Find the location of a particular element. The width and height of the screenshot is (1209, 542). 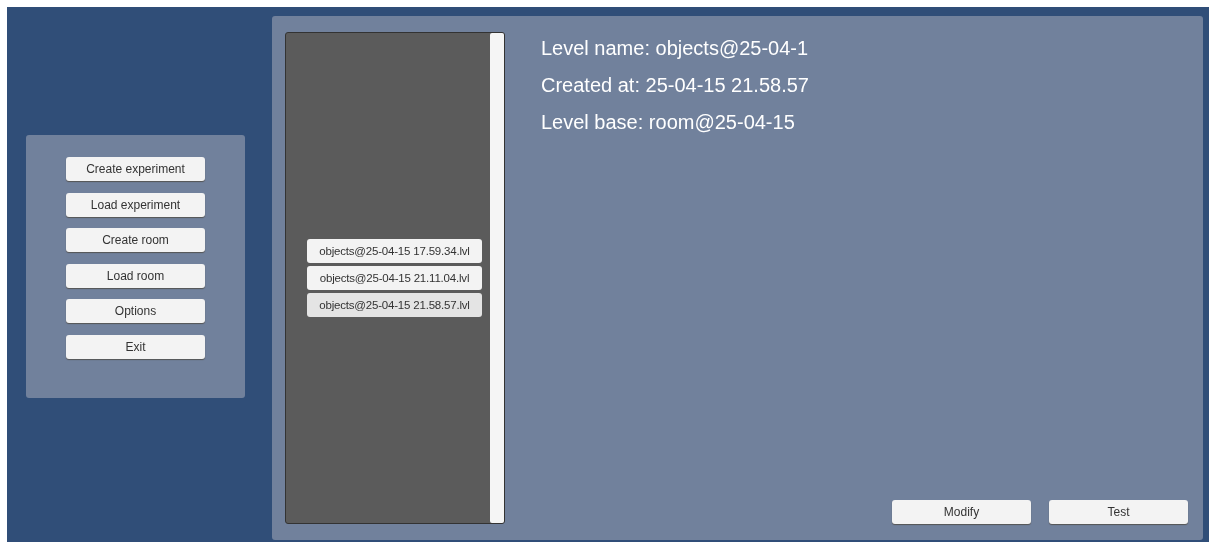

action-button: Modify is located at coordinates (961, 512).